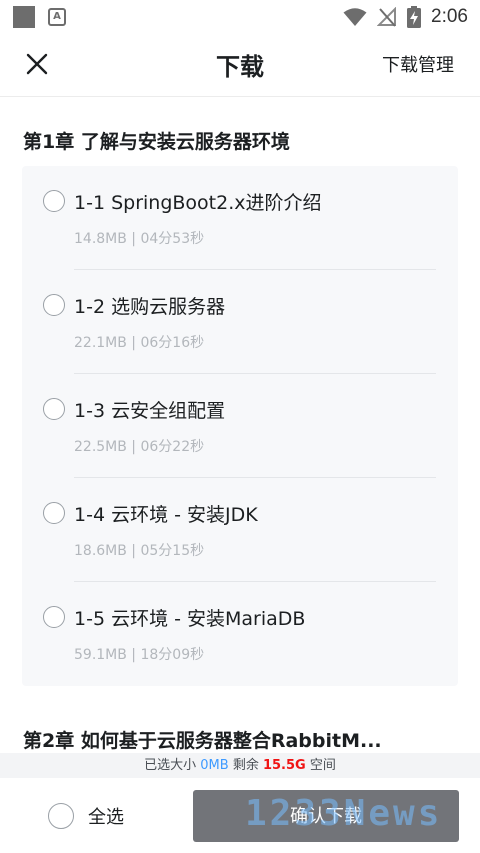 The width and height of the screenshot is (480, 853). I want to click on close-button, so click(37, 64).